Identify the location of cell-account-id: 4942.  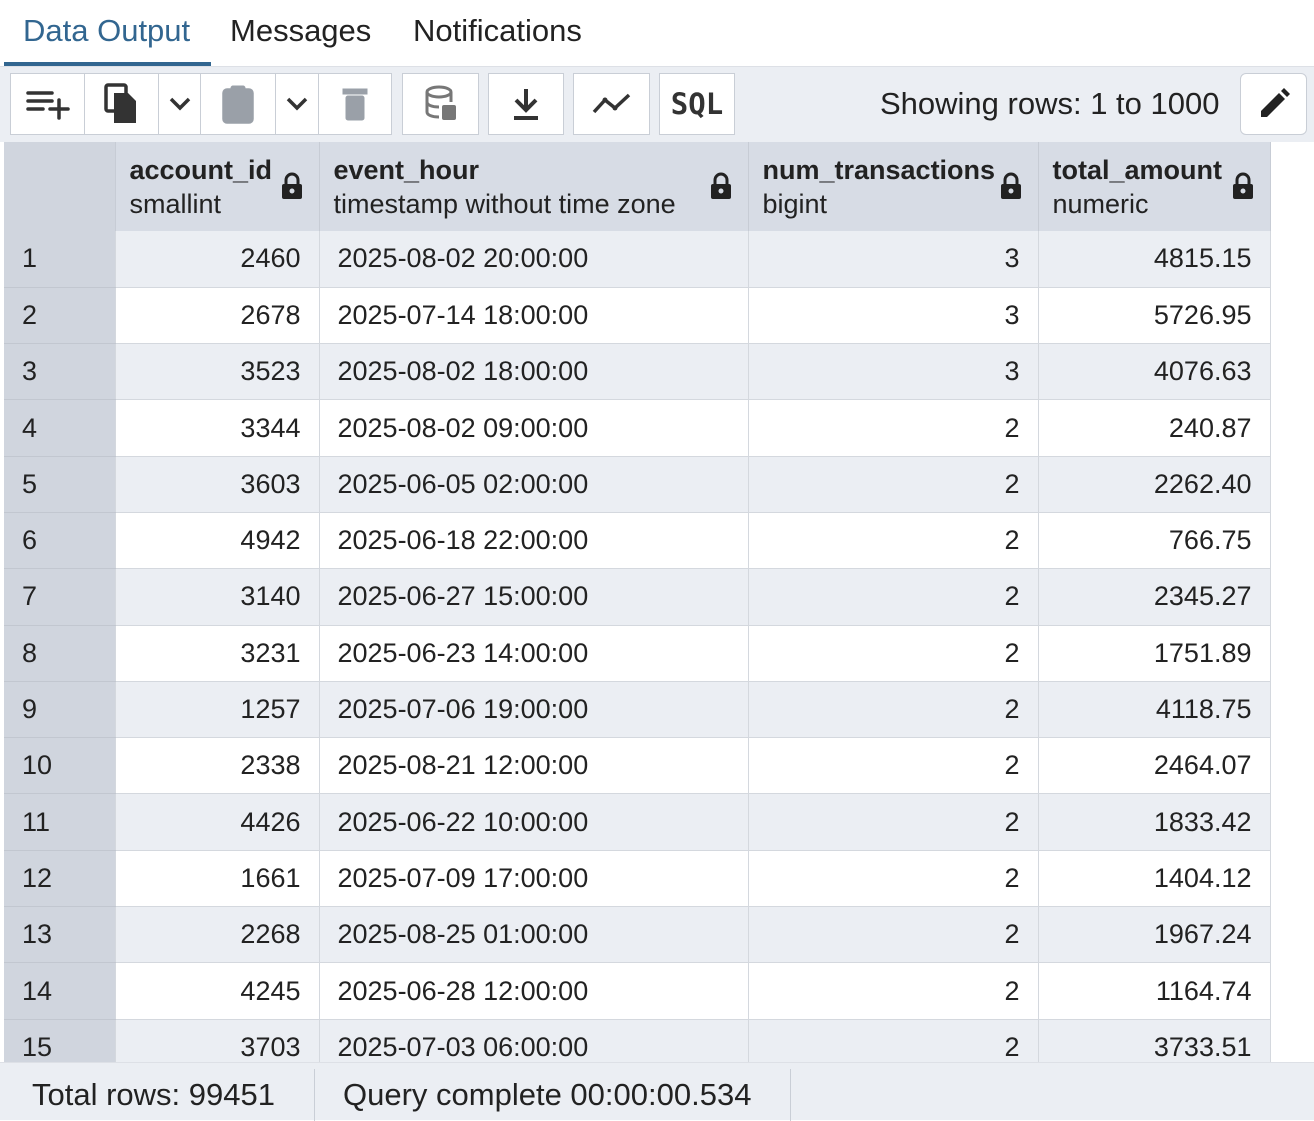
(217, 541).